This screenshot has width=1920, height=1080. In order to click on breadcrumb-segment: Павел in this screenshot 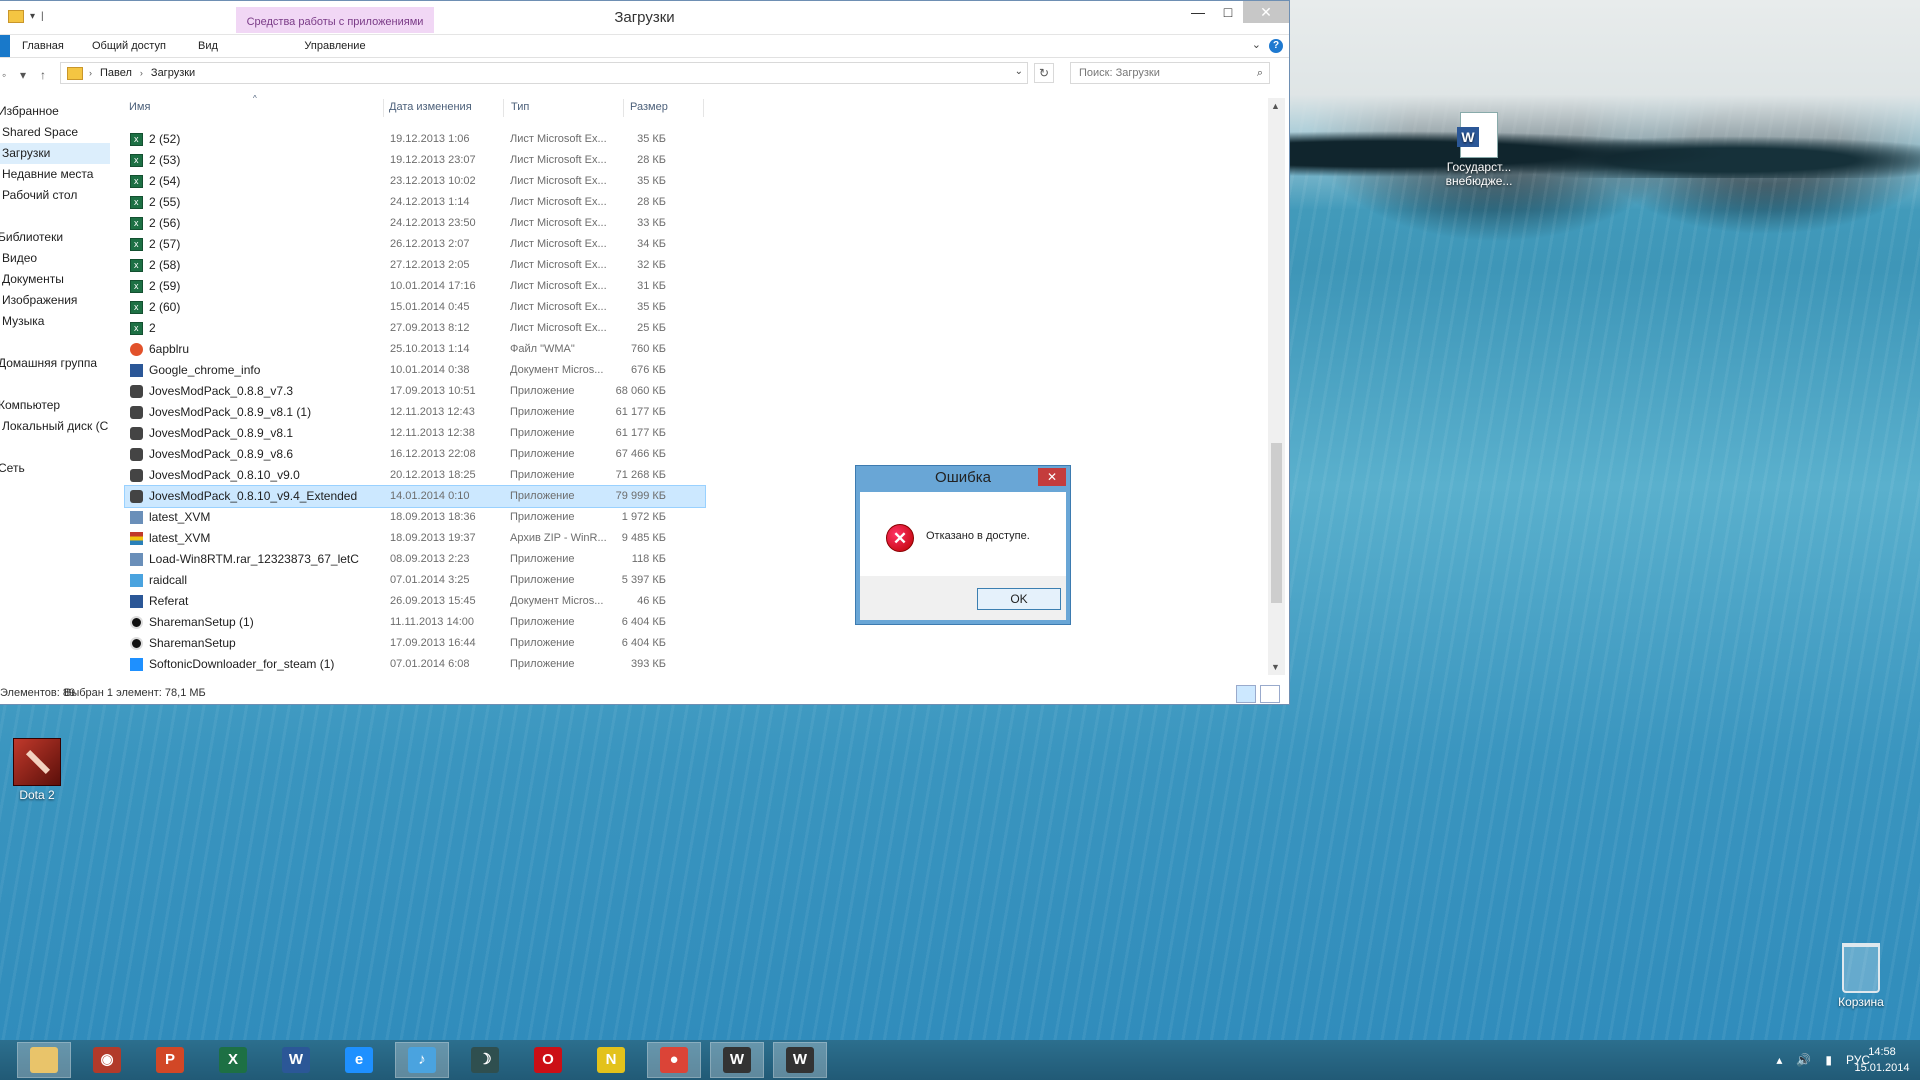, I will do `click(116, 73)`.